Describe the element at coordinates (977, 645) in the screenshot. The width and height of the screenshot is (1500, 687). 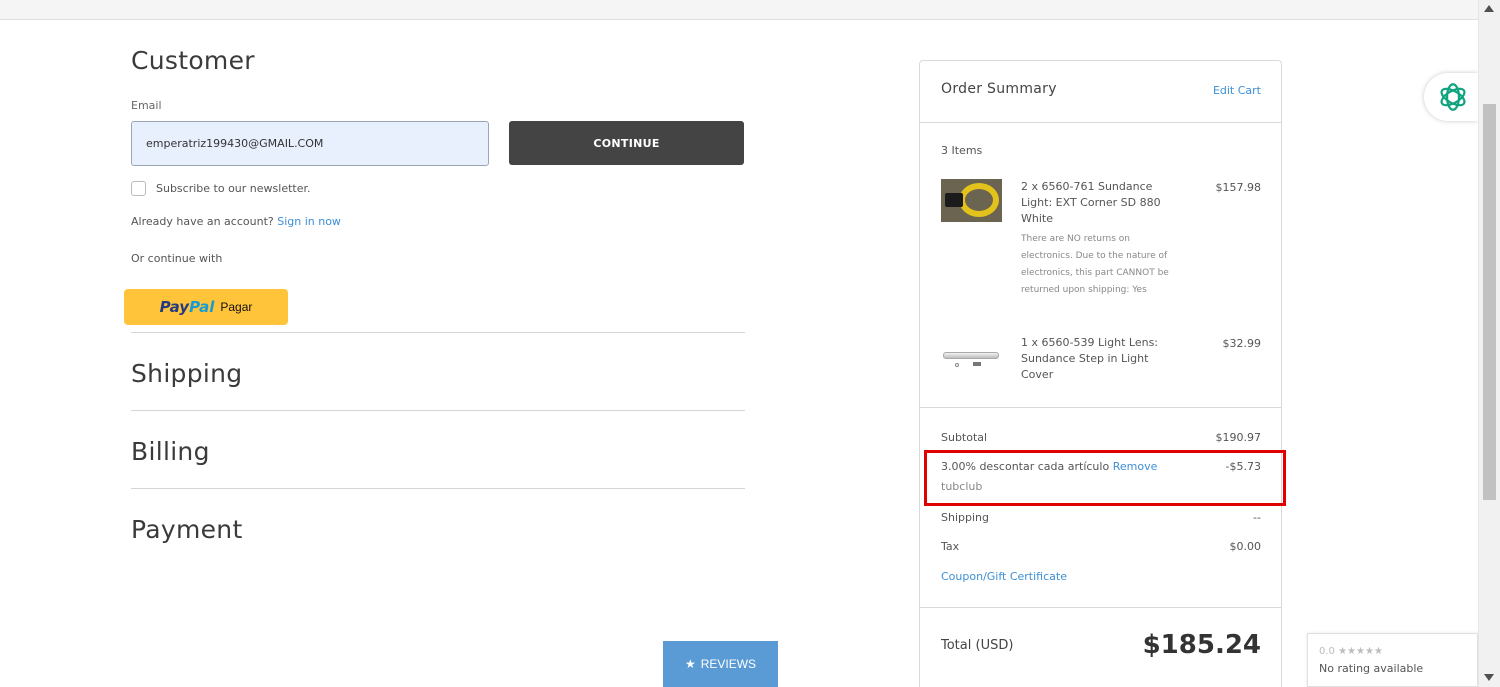
I see `total-label: Total (USD)` at that location.